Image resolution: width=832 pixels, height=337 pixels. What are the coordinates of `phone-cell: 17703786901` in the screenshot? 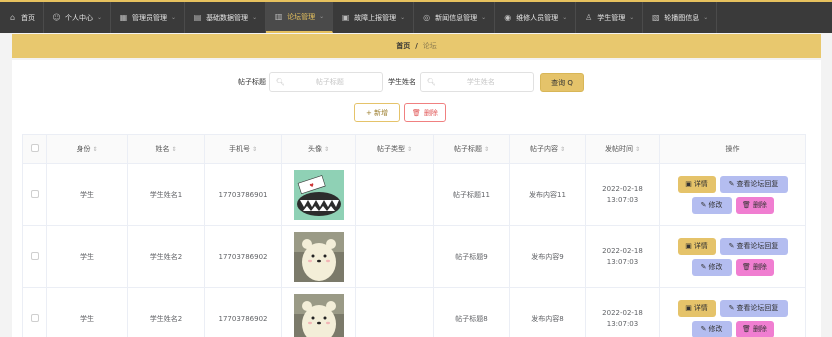 It's located at (243, 194).